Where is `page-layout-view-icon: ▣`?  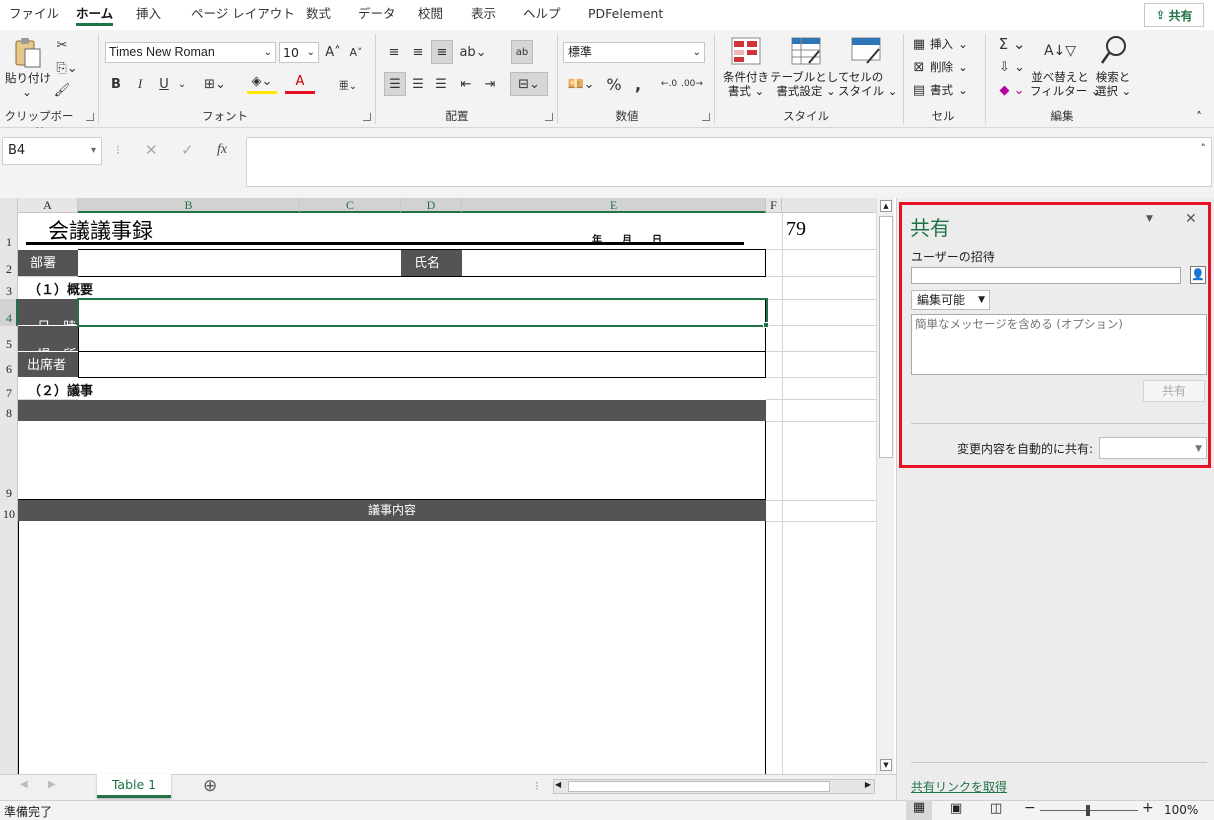 page-layout-view-icon: ▣ is located at coordinates (956, 808).